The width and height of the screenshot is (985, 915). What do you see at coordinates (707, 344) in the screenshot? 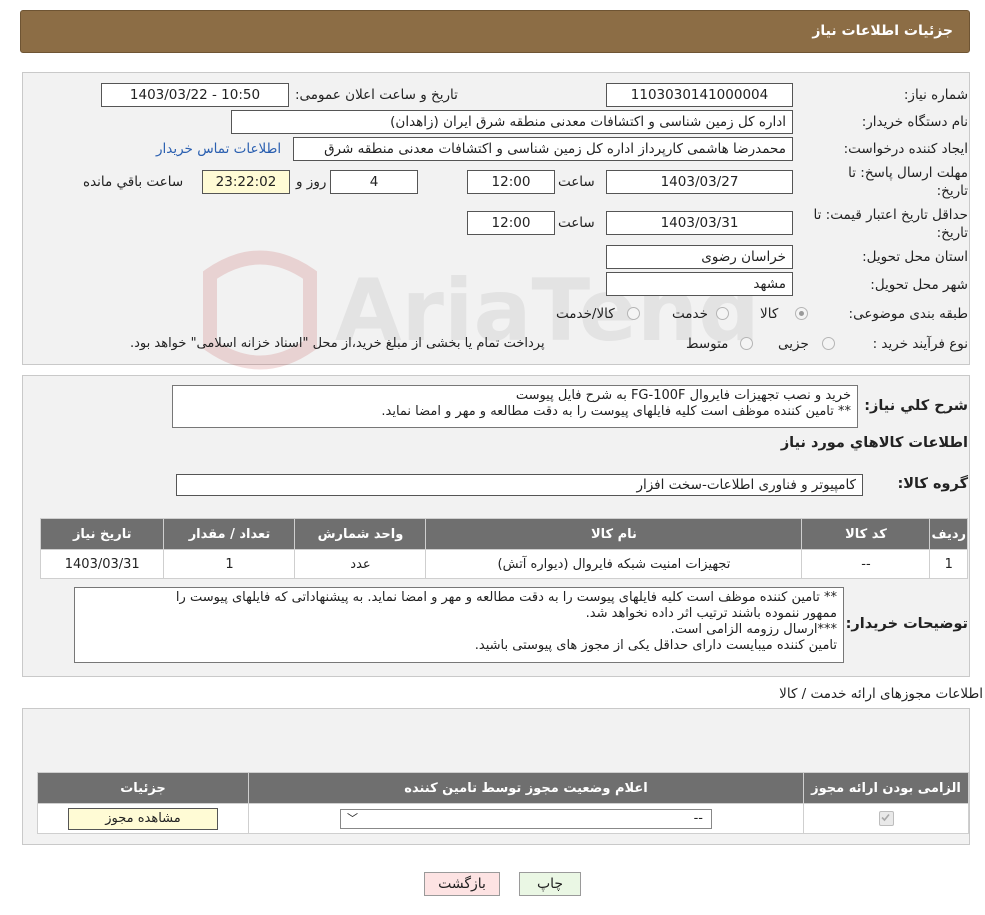
I see `process-option-medium: متوسط` at bounding box center [707, 344].